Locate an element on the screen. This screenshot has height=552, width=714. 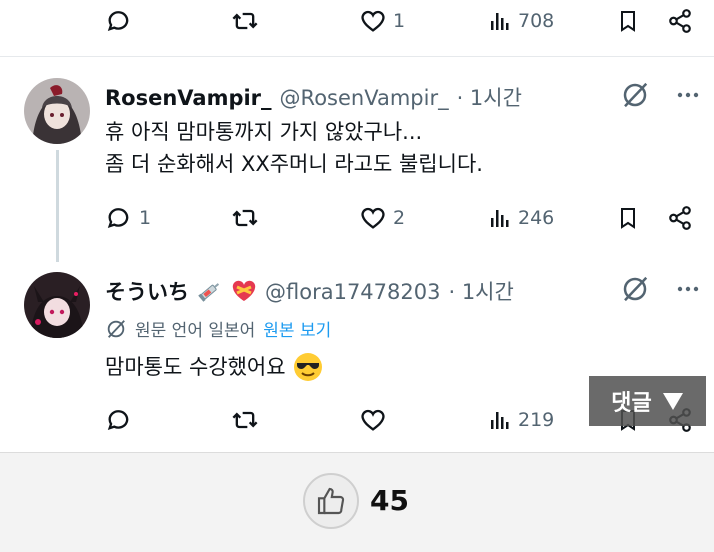
tweet-divider is located at coordinates (357, 56).